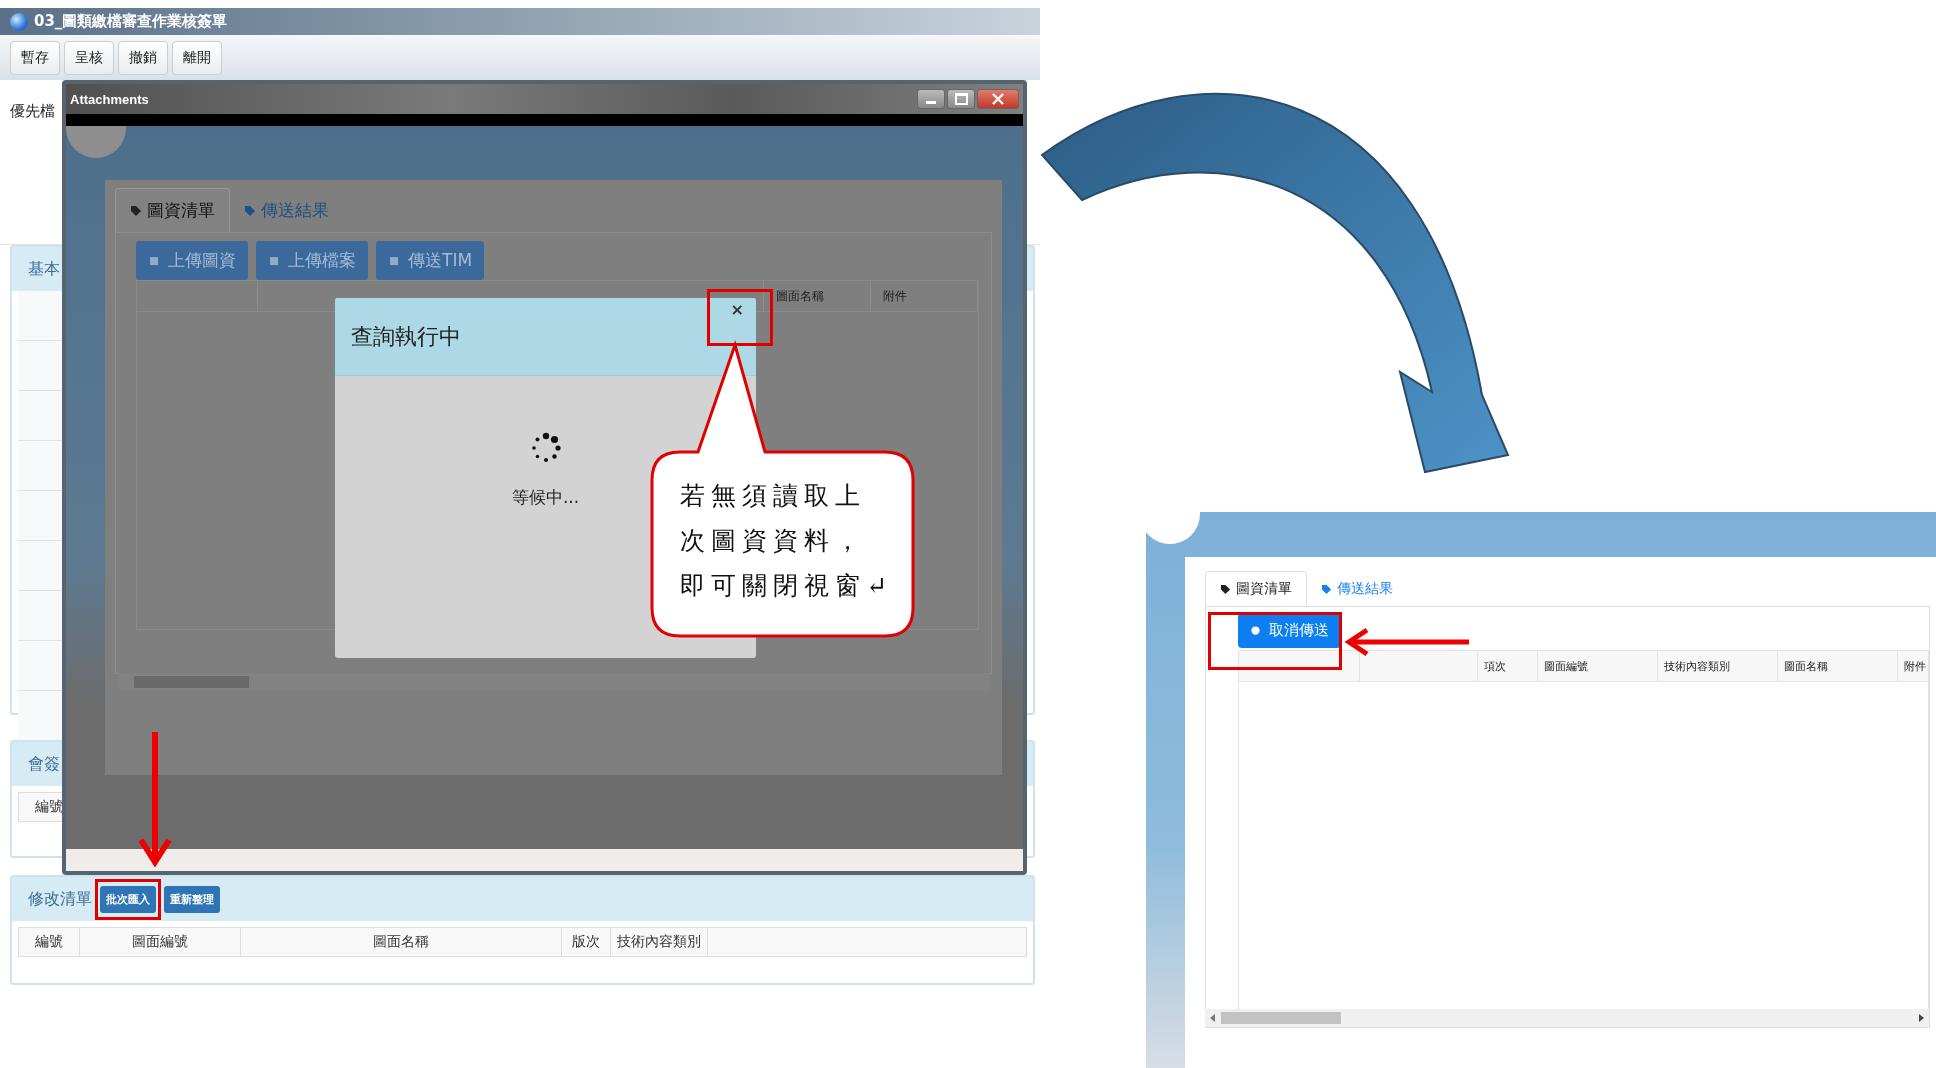 This screenshot has width=1936, height=1068. I want to click on dialog-title: 查詢執行中, so click(406, 336).